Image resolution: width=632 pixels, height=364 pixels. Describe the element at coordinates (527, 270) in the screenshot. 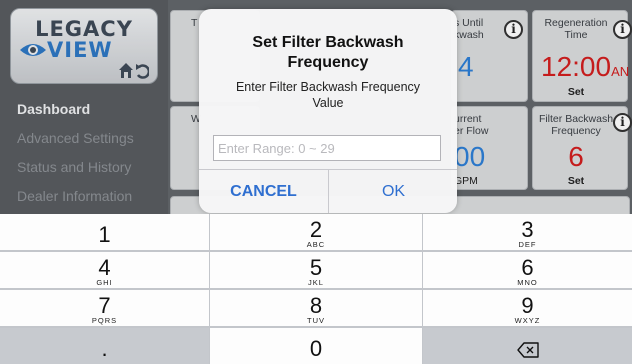

I see `key-6: 6 MNO` at that location.